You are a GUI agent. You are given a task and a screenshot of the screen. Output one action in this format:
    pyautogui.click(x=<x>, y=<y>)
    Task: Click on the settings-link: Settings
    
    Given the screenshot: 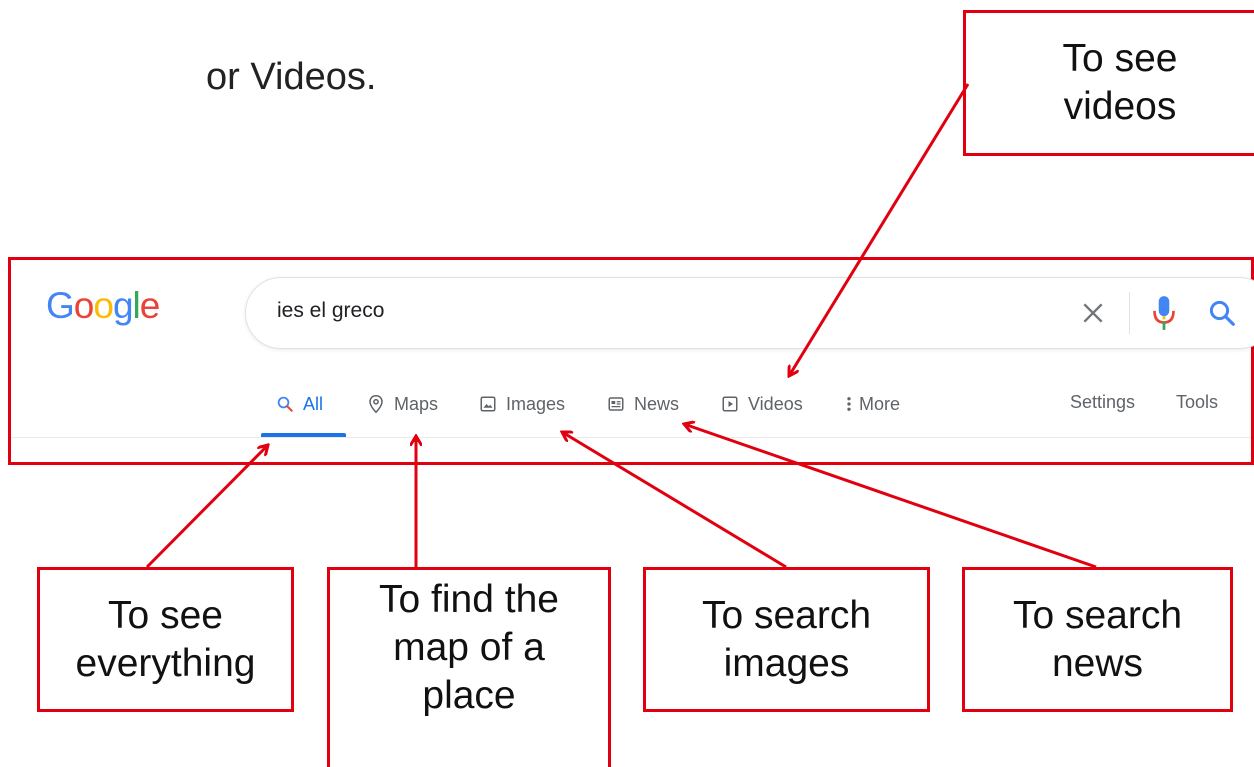 What is the action you would take?
    pyautogui.click(x=1102, y=402)
    